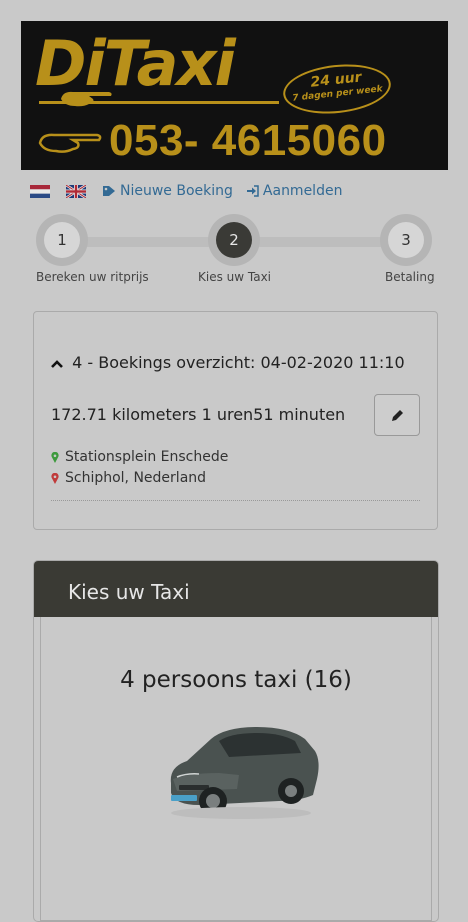 The image size is (468, 922). What do you see at coordinates (337, 89) in the screenshot?
I see `open-24-7-badge: 24 uur 7 dagen per week` at bounding box center [337, 89].